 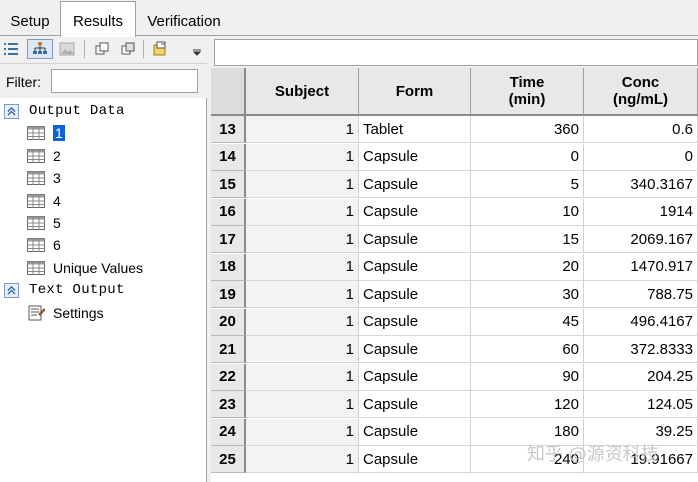 I want to click on table-cell-time: 45, so click(x=527, y=322).